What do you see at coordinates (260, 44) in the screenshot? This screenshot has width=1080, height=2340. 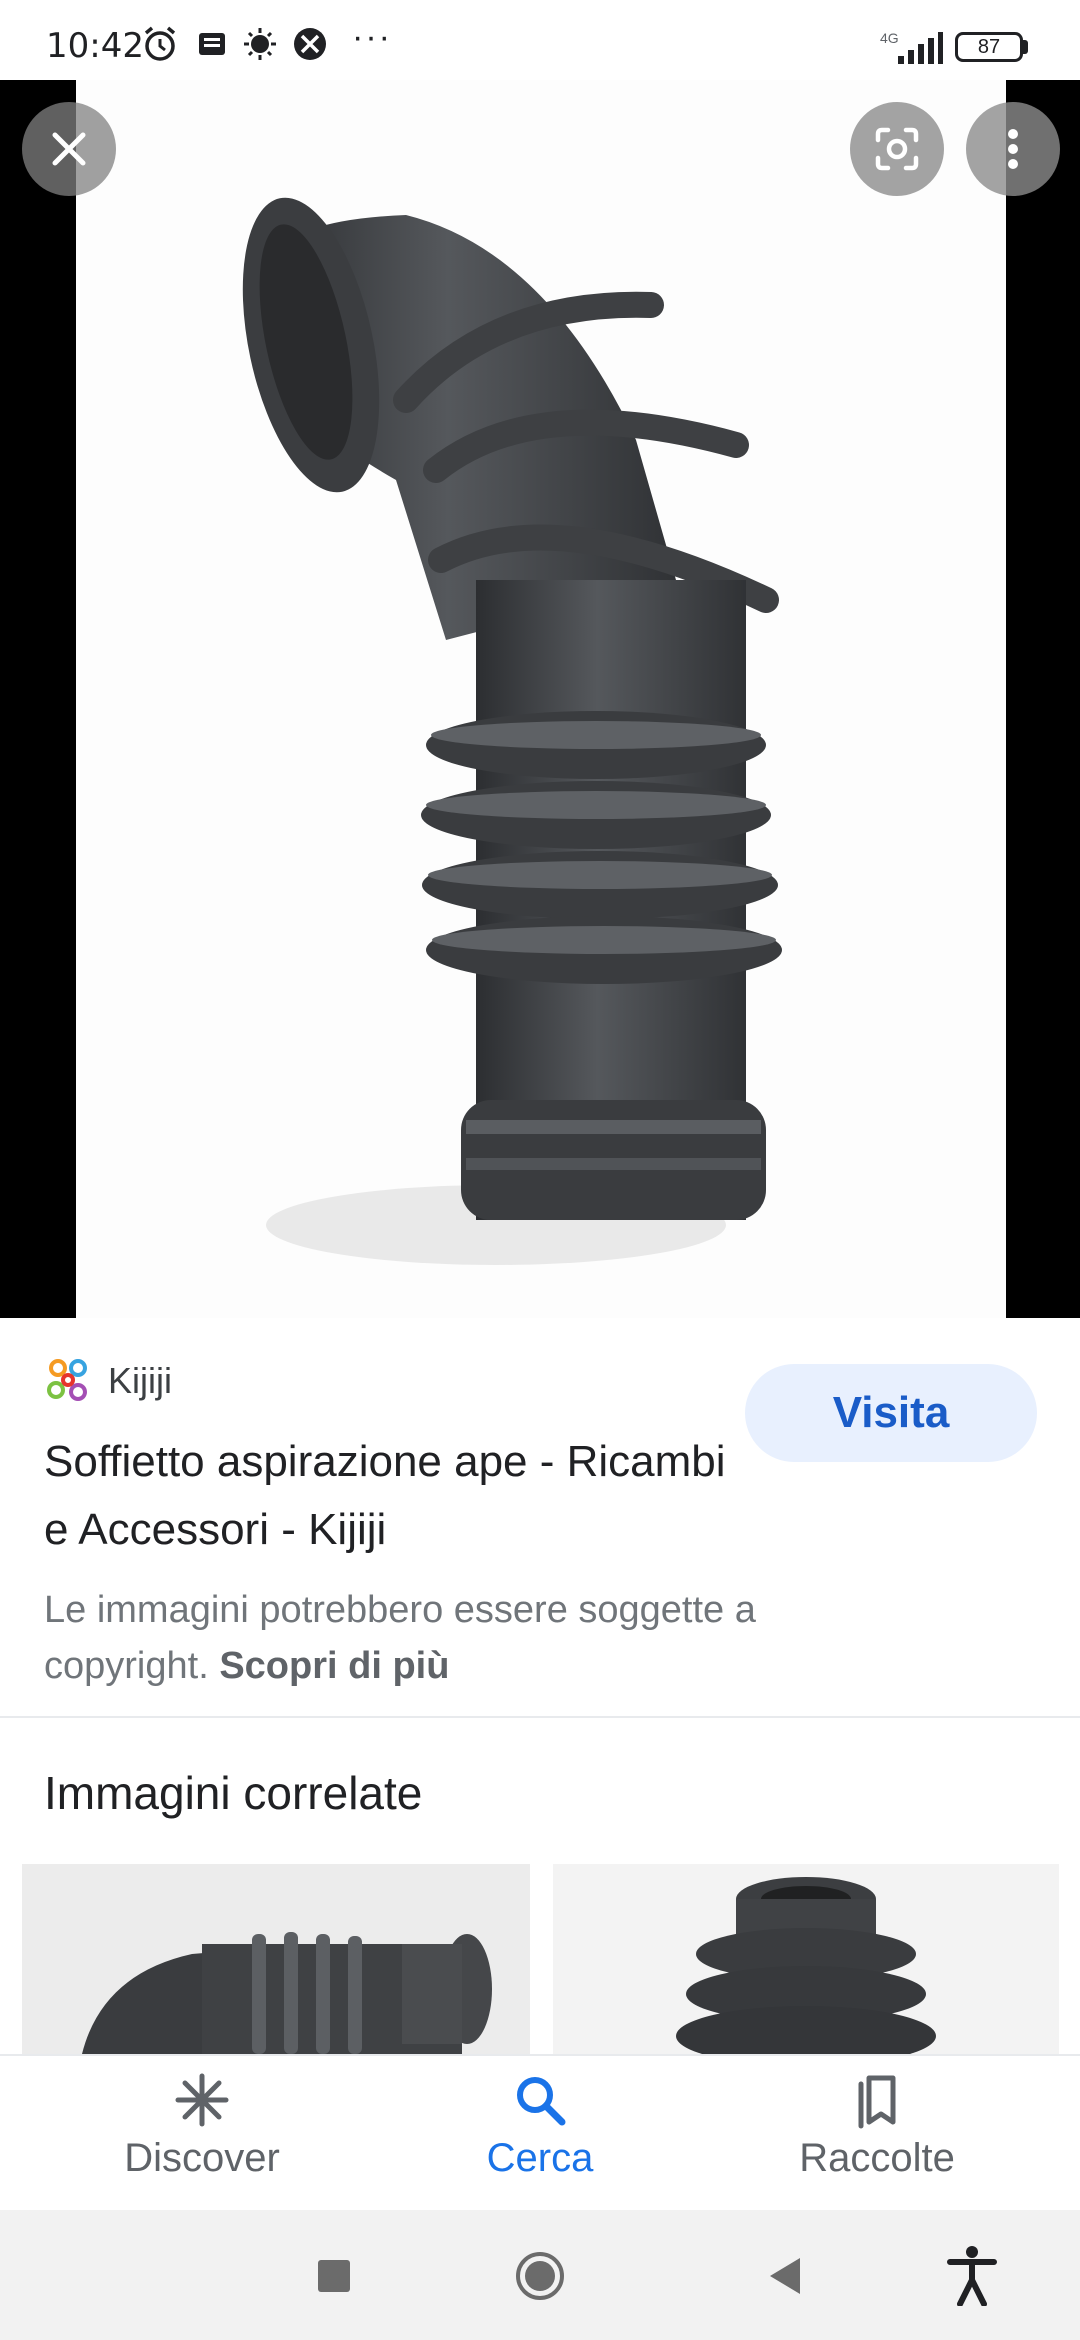 I see `brightness-icon` at bounding box center [260, 44].